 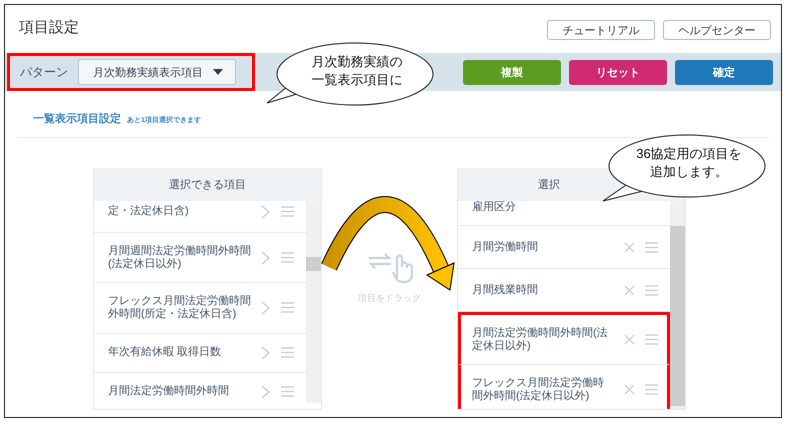 I want to click on caret-icon, so click(x=218, y=72).